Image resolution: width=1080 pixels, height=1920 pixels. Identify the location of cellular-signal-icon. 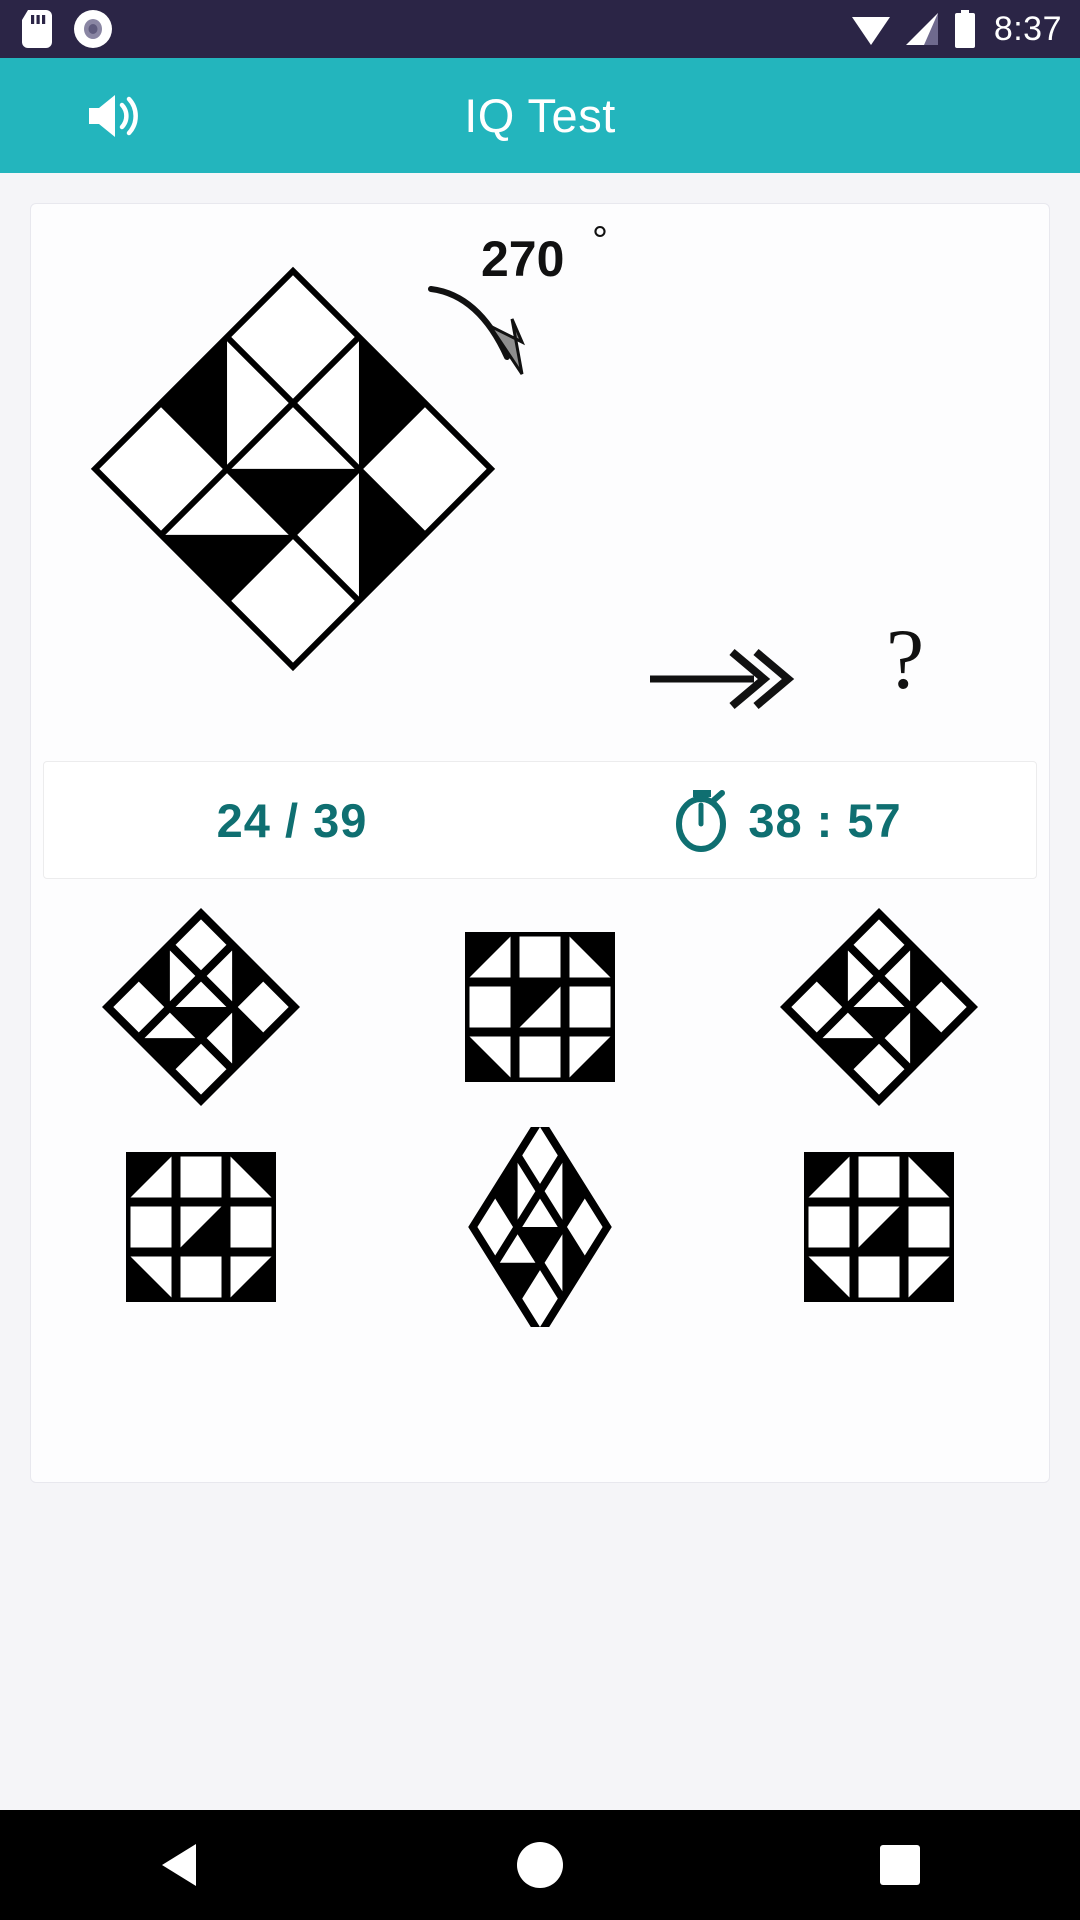
(921, 29).